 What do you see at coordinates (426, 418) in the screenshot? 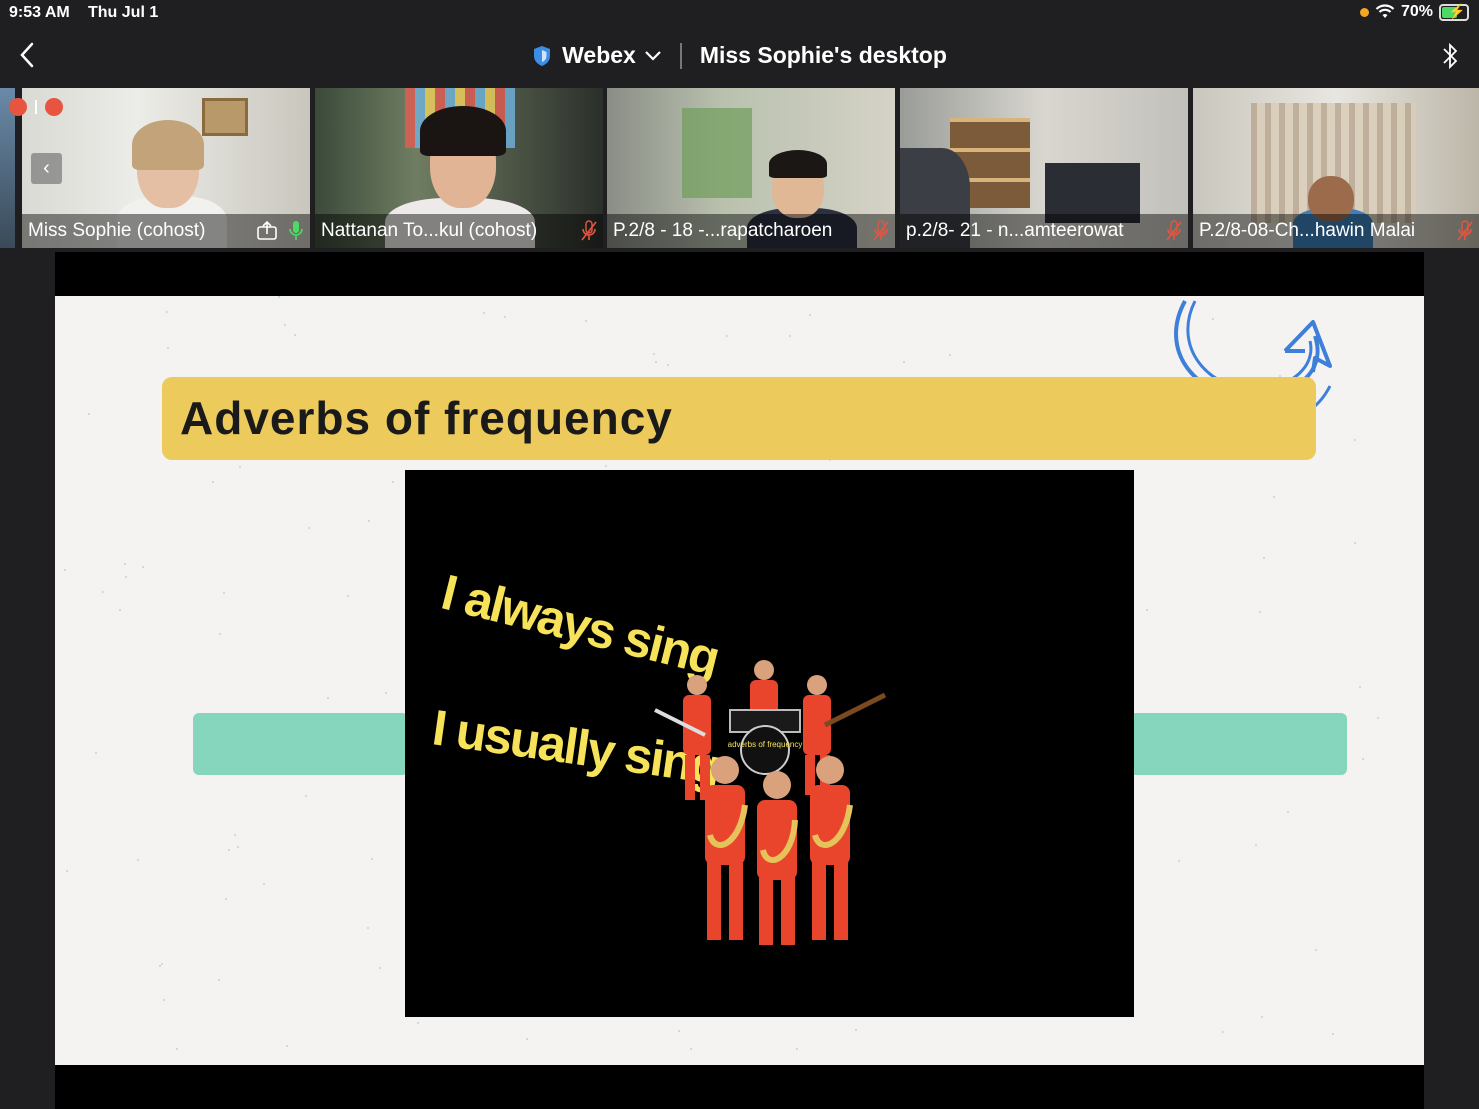
I see `slide-title: Adverbs of frequency` at bounding box center [426, 418].